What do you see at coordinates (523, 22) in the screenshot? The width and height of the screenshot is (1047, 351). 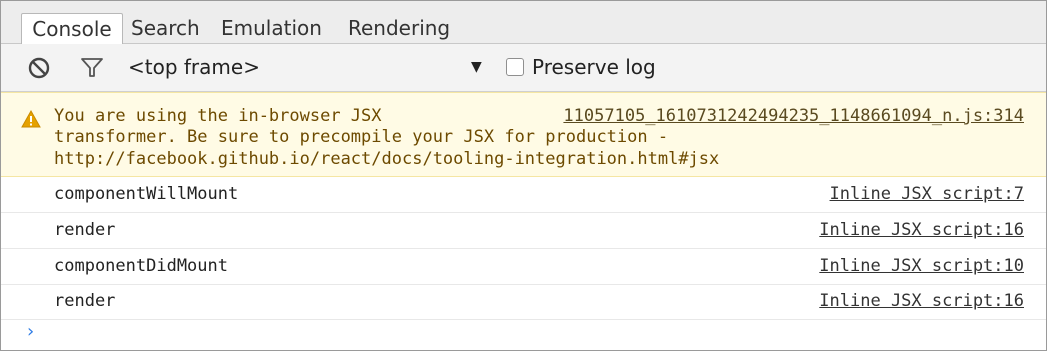 I see `tab-bar: Console Search Emulation Rendering` at bounding box center [523, 22].